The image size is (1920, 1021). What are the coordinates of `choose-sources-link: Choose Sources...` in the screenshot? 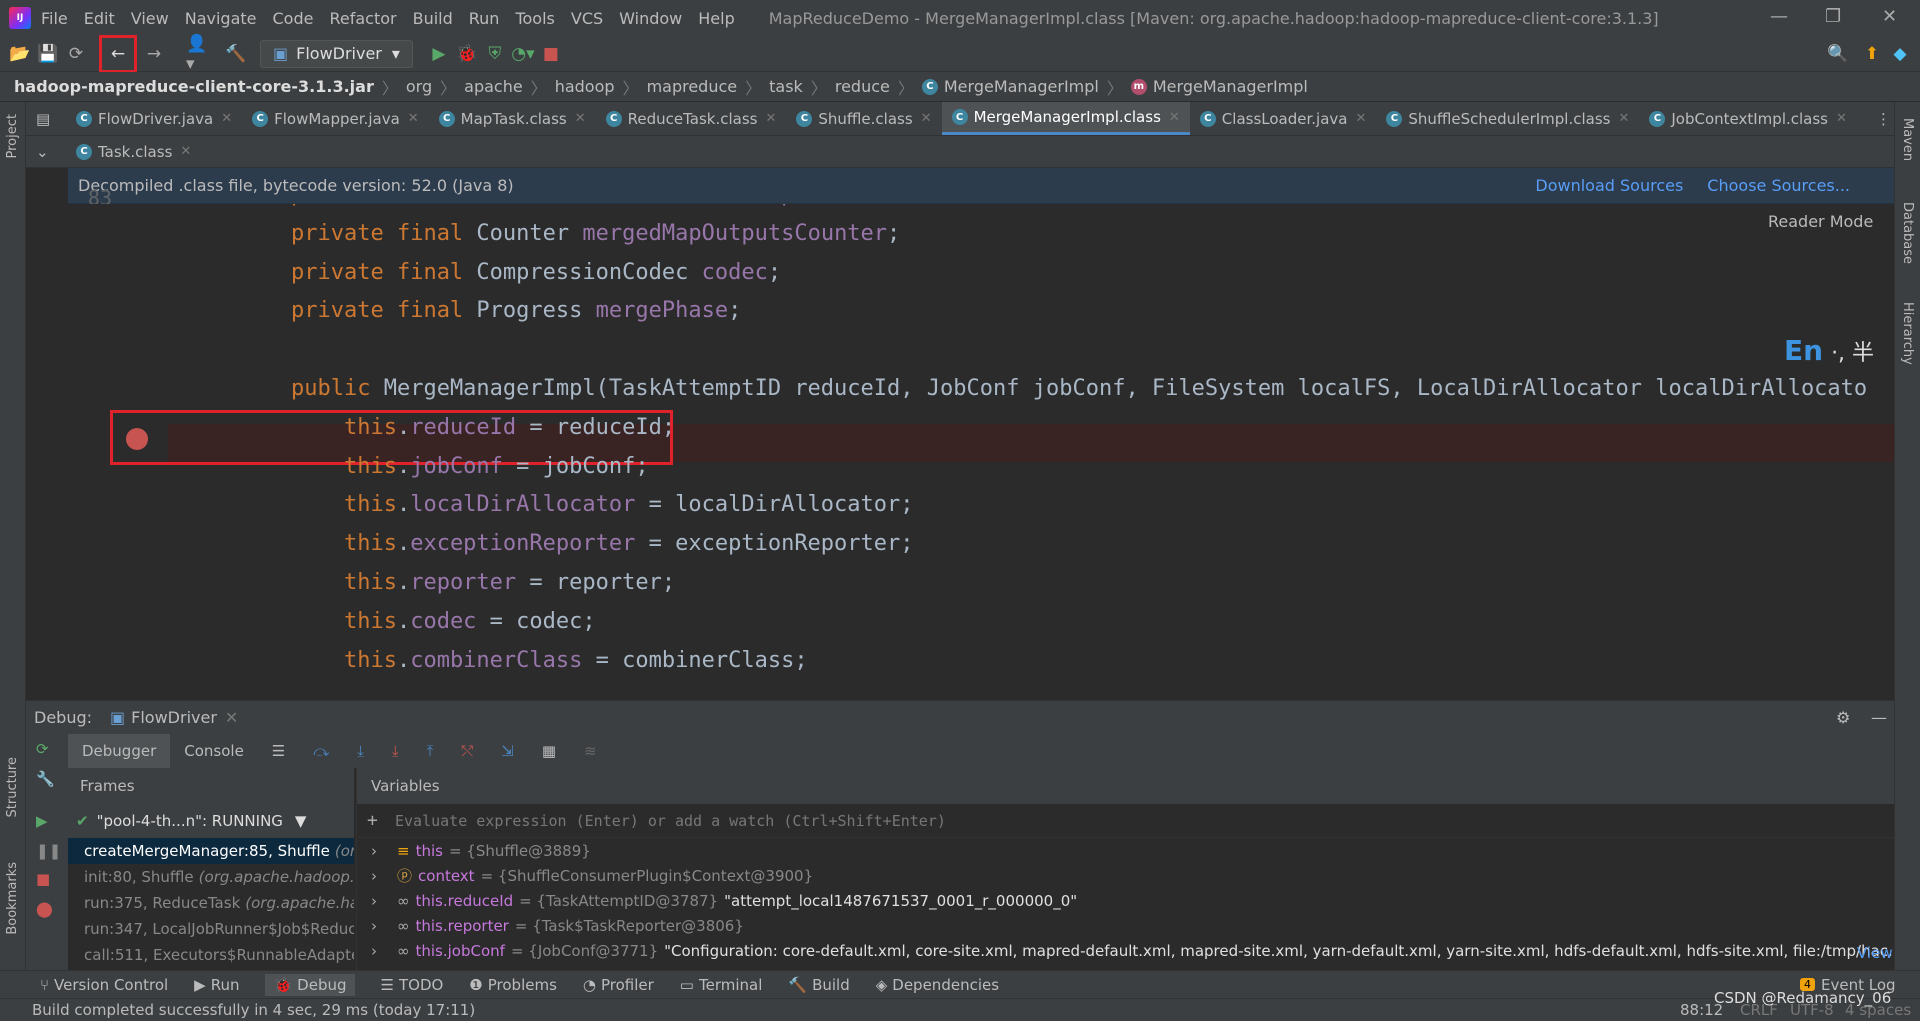 It's located at (1778, 185).